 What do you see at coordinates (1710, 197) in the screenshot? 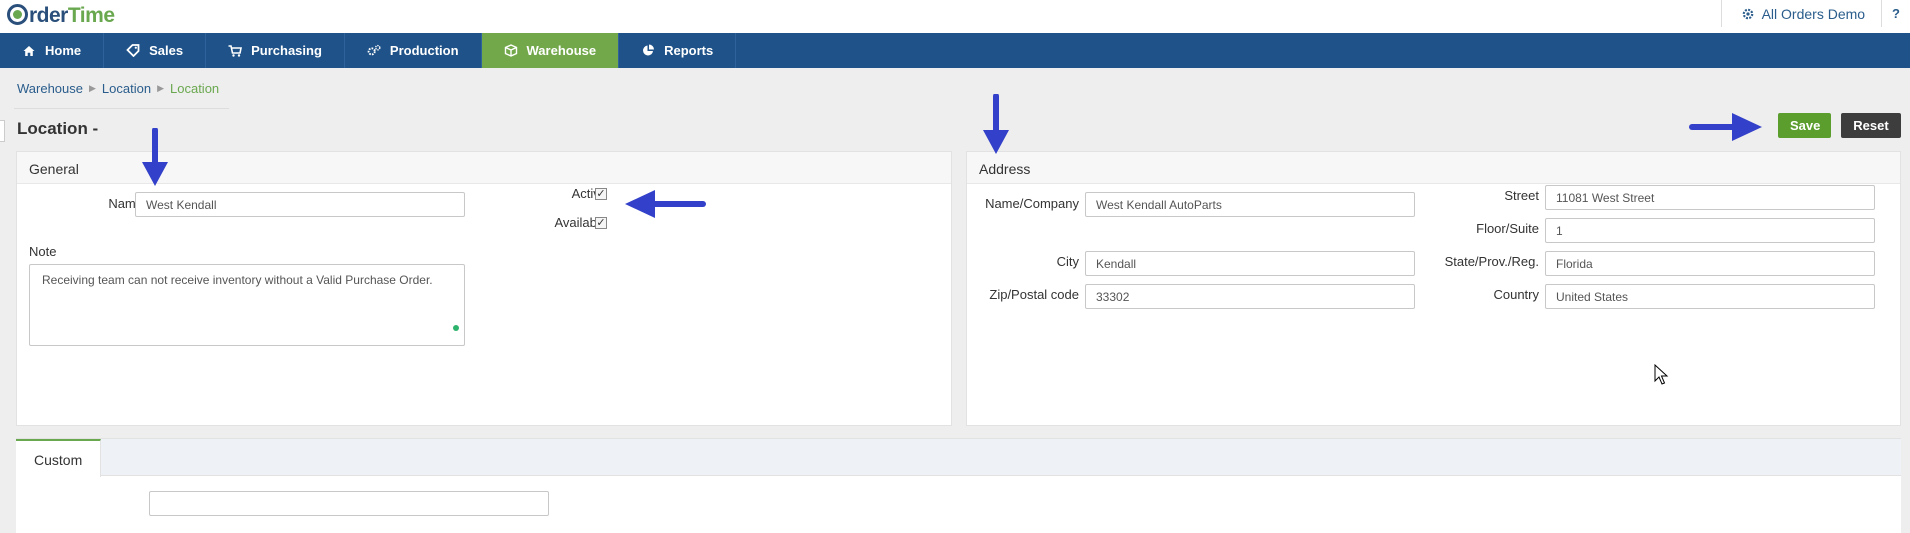
I see `street-input` at bounding box center [1710, 197].